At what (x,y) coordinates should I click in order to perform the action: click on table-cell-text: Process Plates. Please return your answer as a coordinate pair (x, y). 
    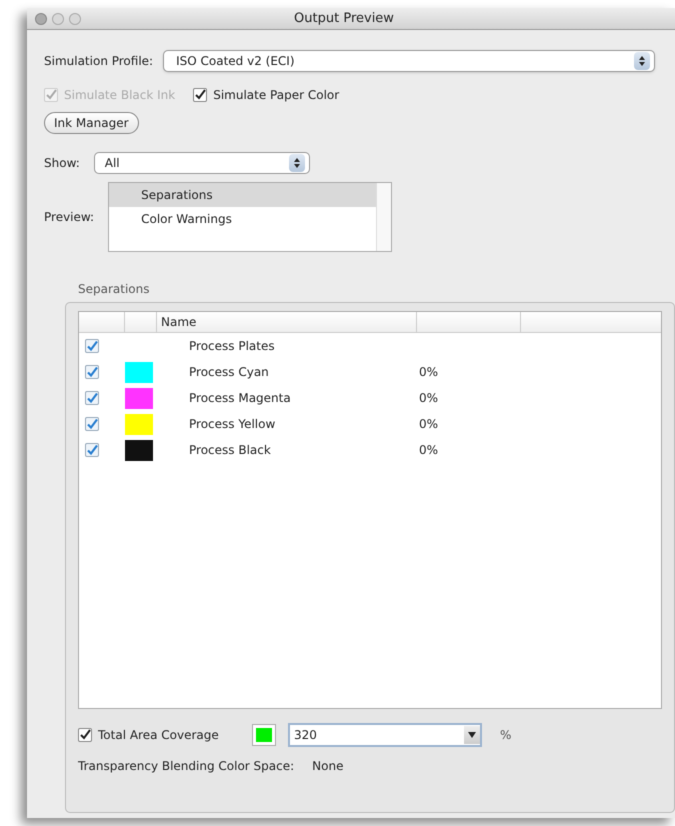
    Looking at the image, I should click on (232, 346).